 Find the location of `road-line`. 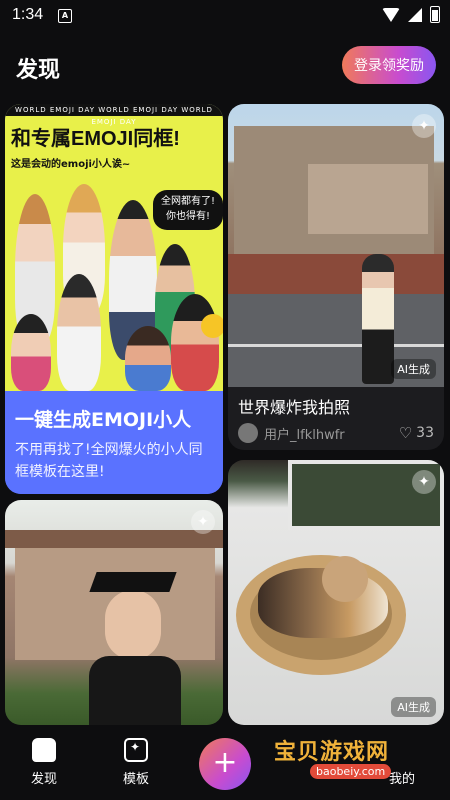

road-line is located at coordinates (336, 345).